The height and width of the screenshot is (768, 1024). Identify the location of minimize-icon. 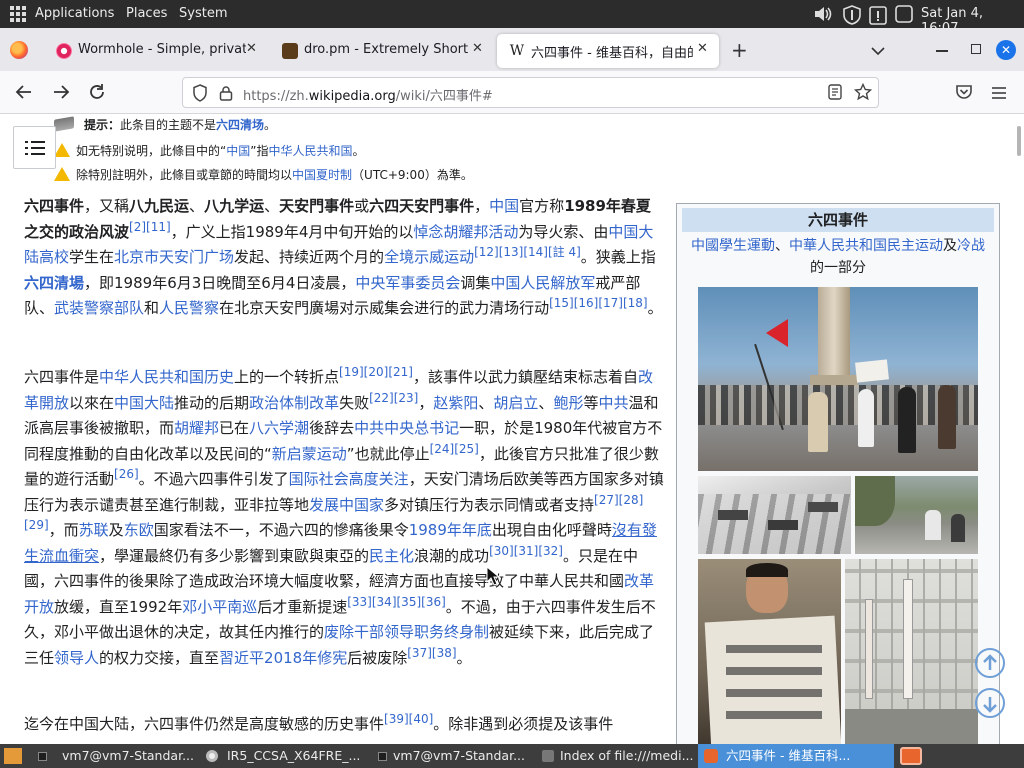
(942, 51).